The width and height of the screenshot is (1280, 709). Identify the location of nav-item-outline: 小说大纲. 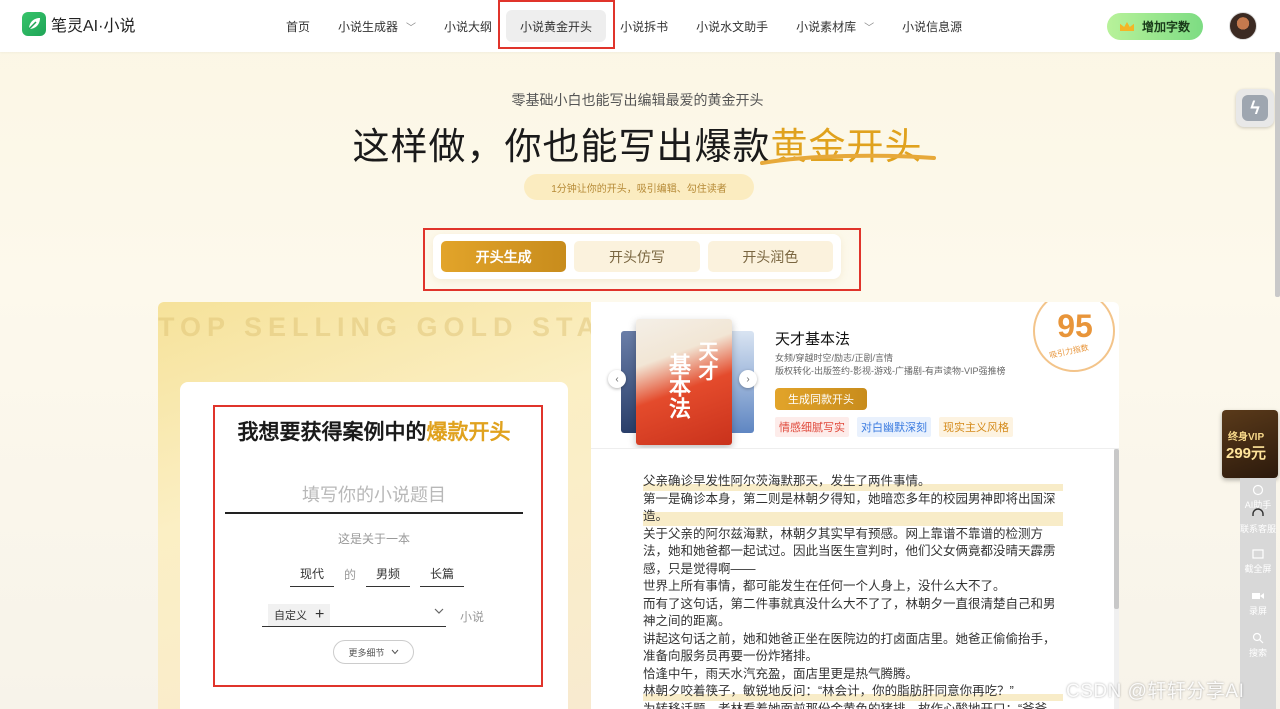
(468, 26).